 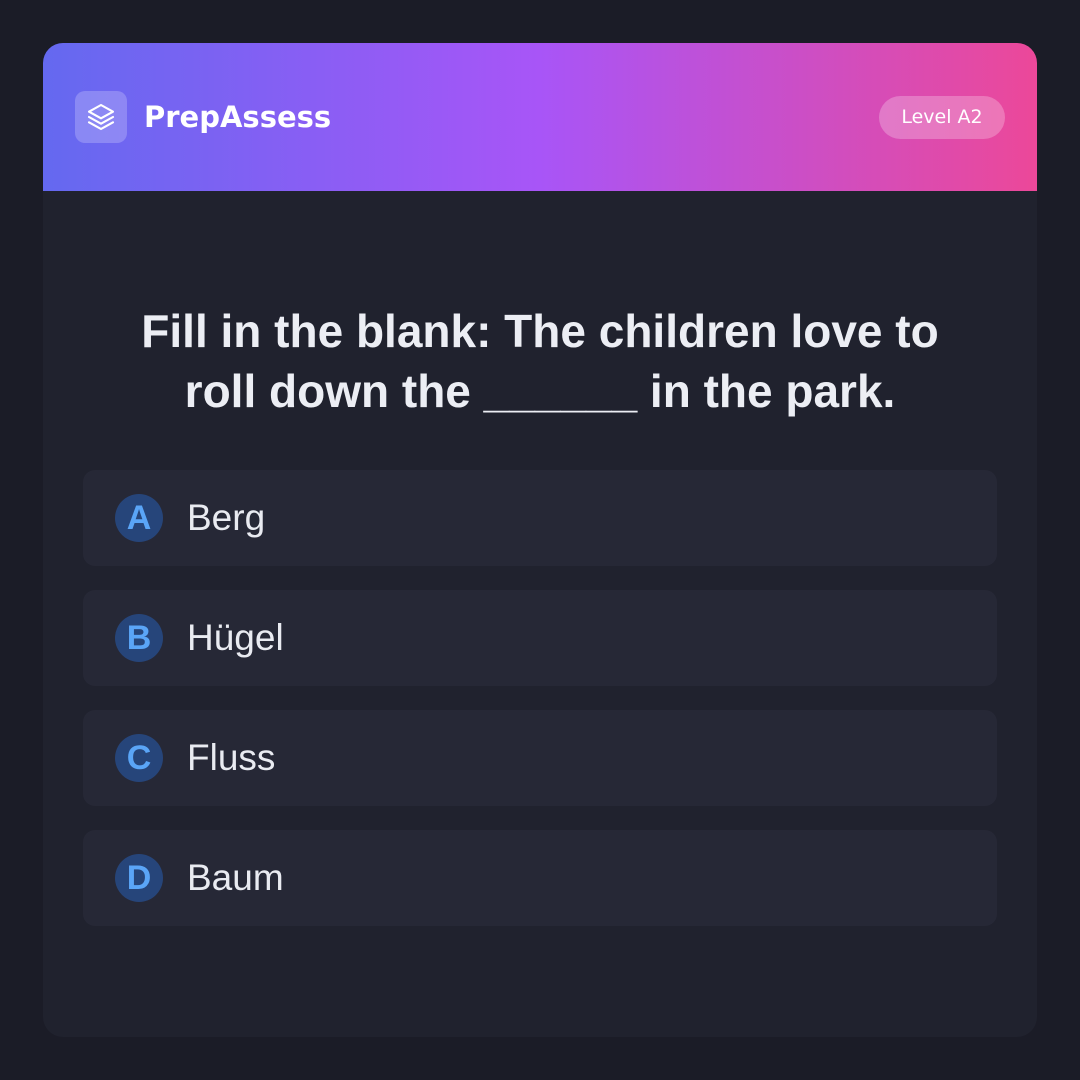 I want to click on answer-option-c: C Fluss, so click(x=540, y=758).